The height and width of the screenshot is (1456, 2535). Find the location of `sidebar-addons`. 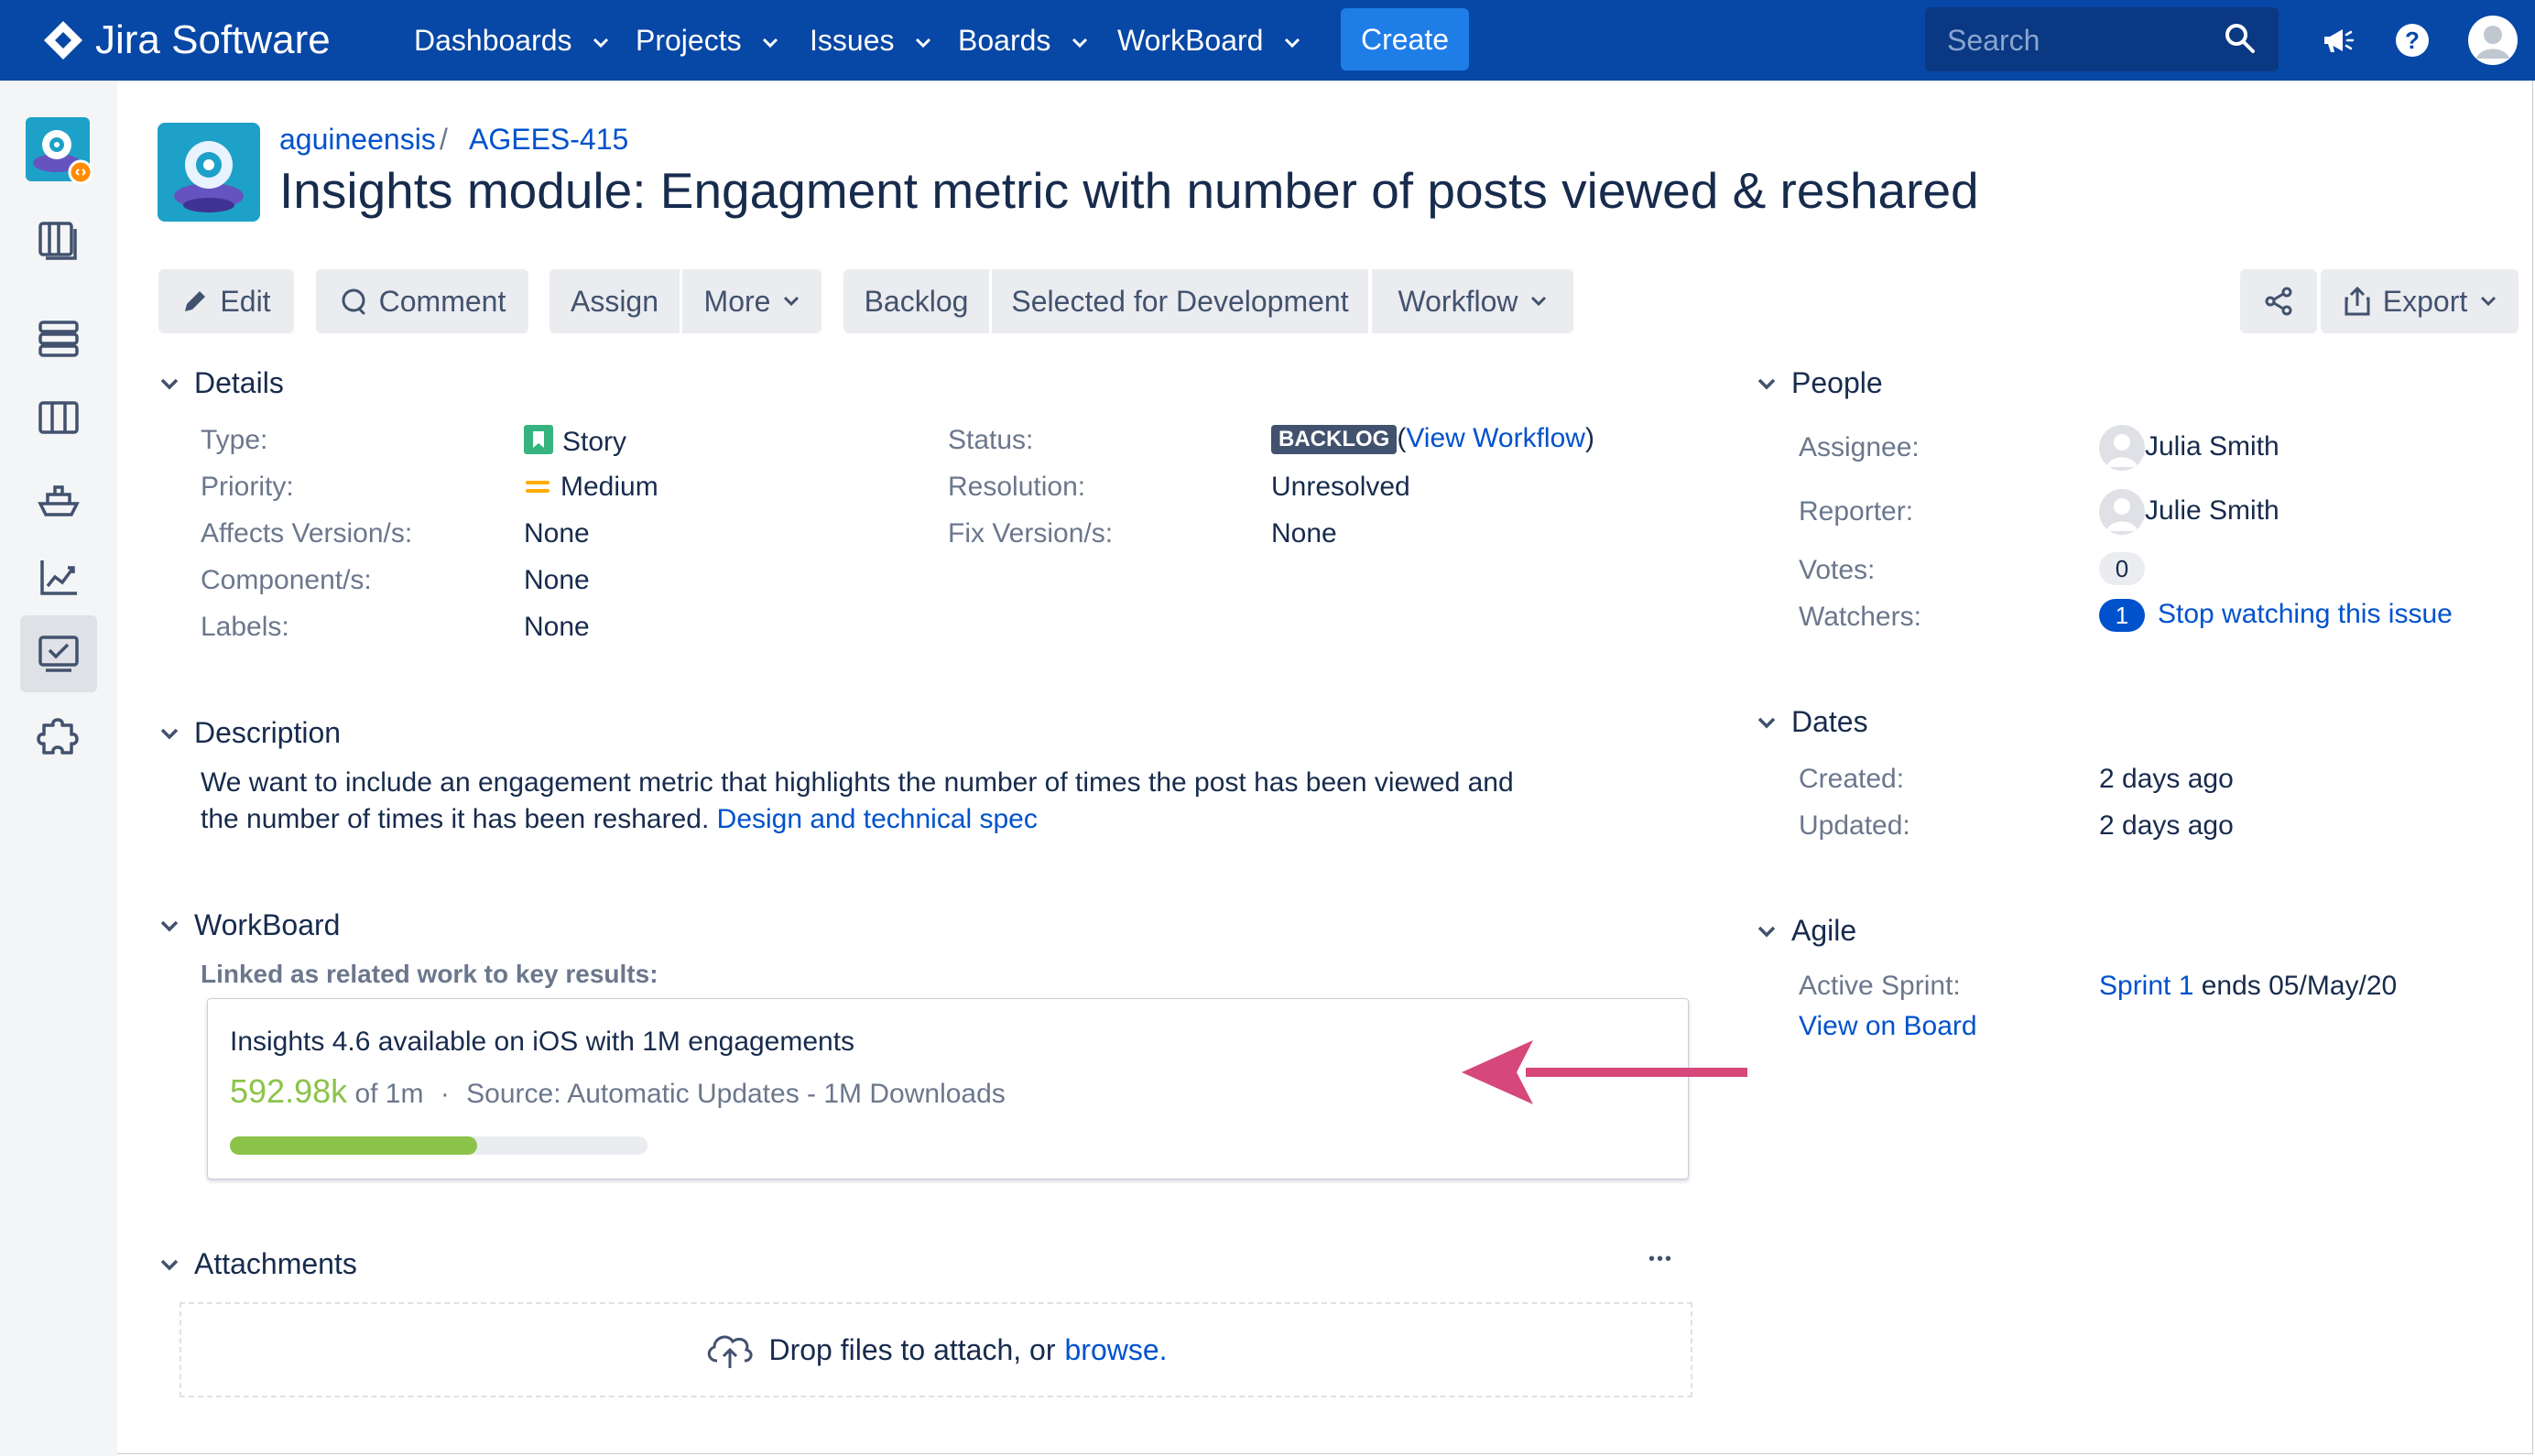

sidebar-addons is located at coordinates (58, 734).